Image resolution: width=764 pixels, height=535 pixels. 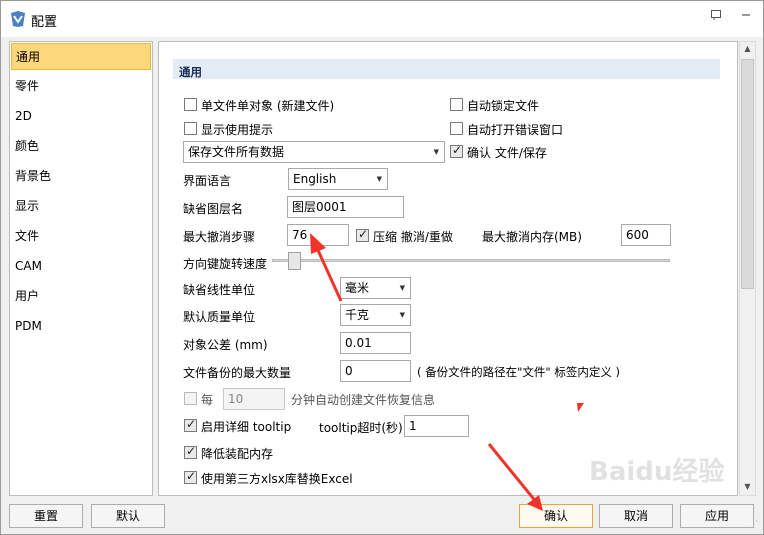 I want to click on annotation-marker-icon, so click(x=580, y=407).